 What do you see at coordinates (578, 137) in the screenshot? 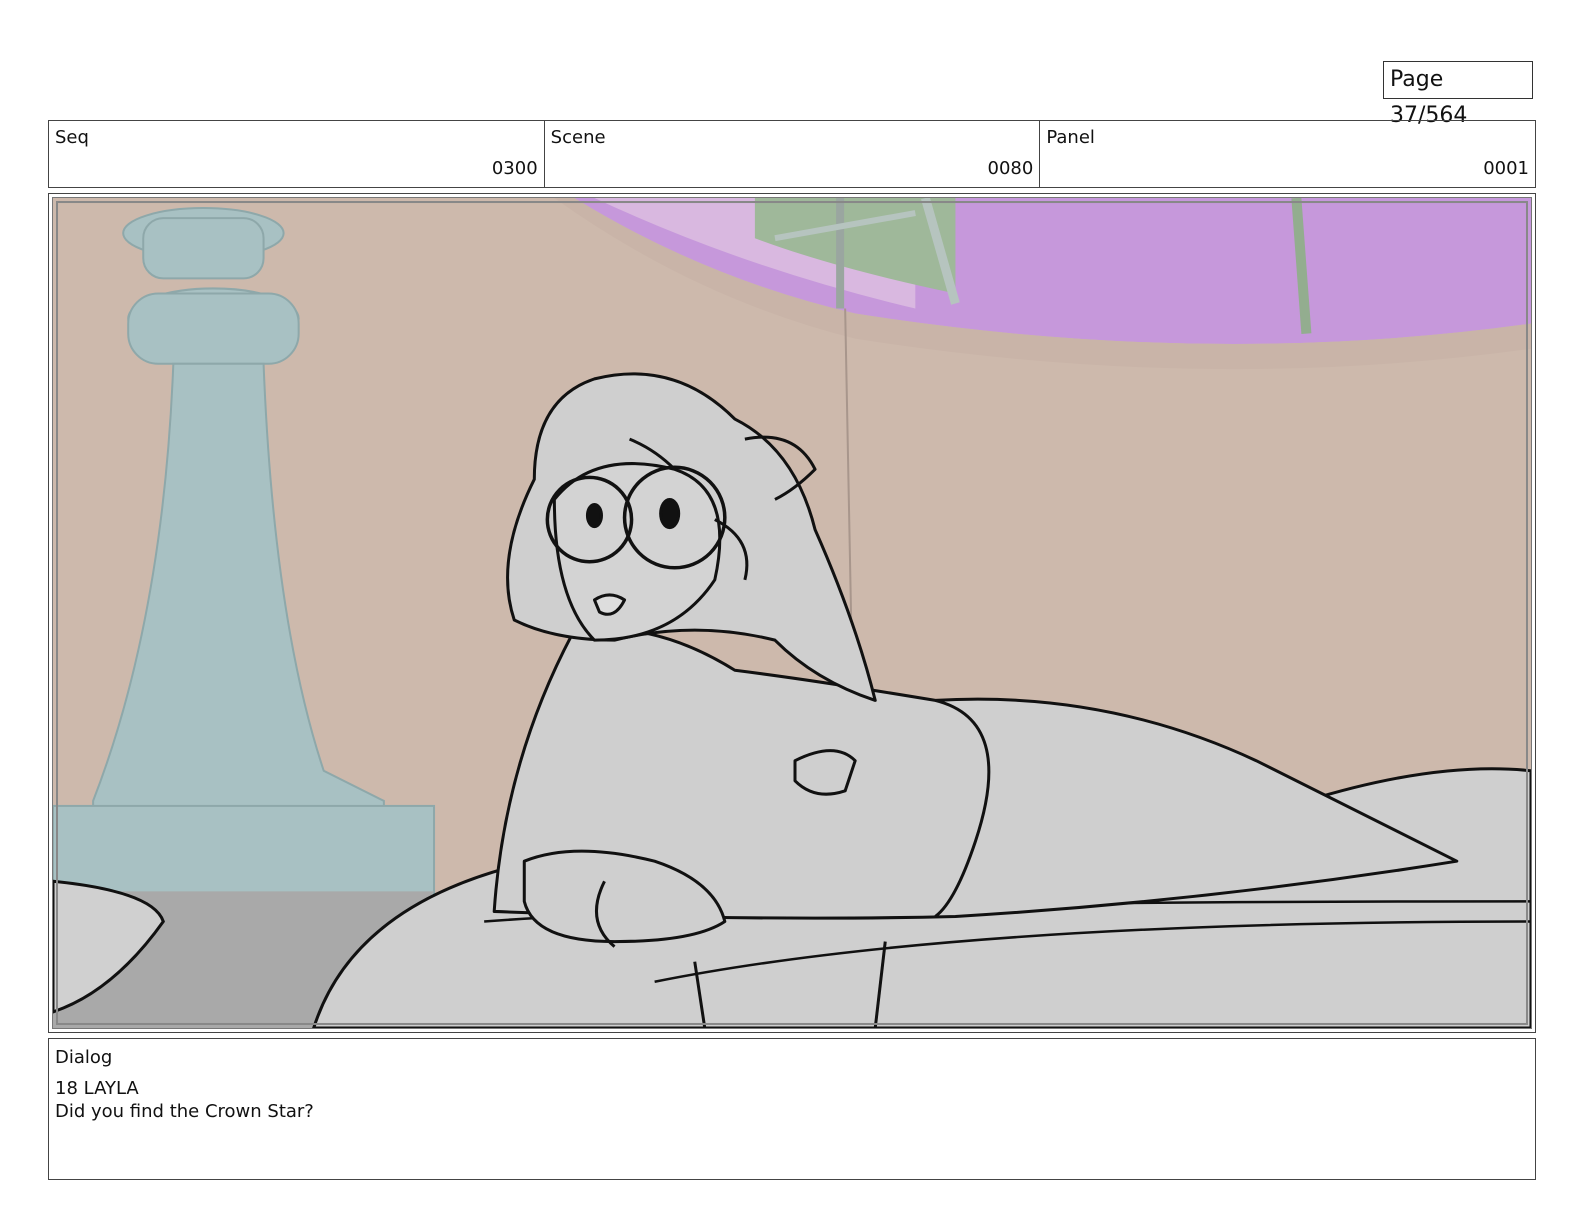
I see `scene-label: Scene` at bounding box center [578, 137].